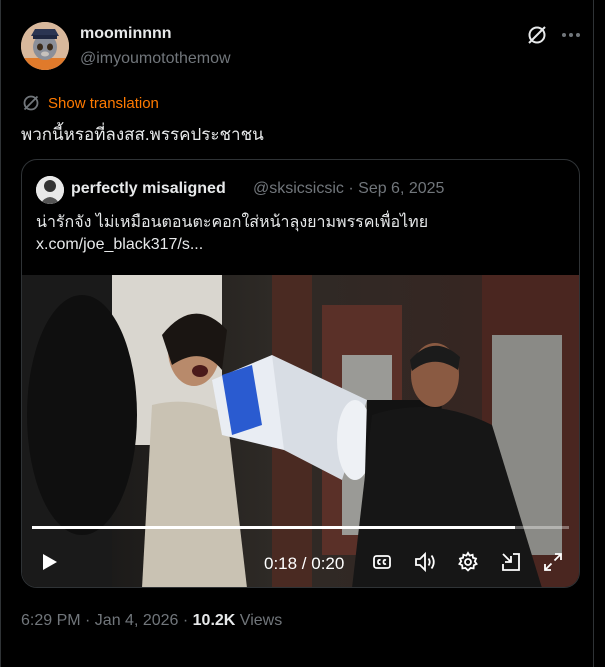  Describe the element at coordinates (45, 46) in the screenshot. I see `avatar` at that location.